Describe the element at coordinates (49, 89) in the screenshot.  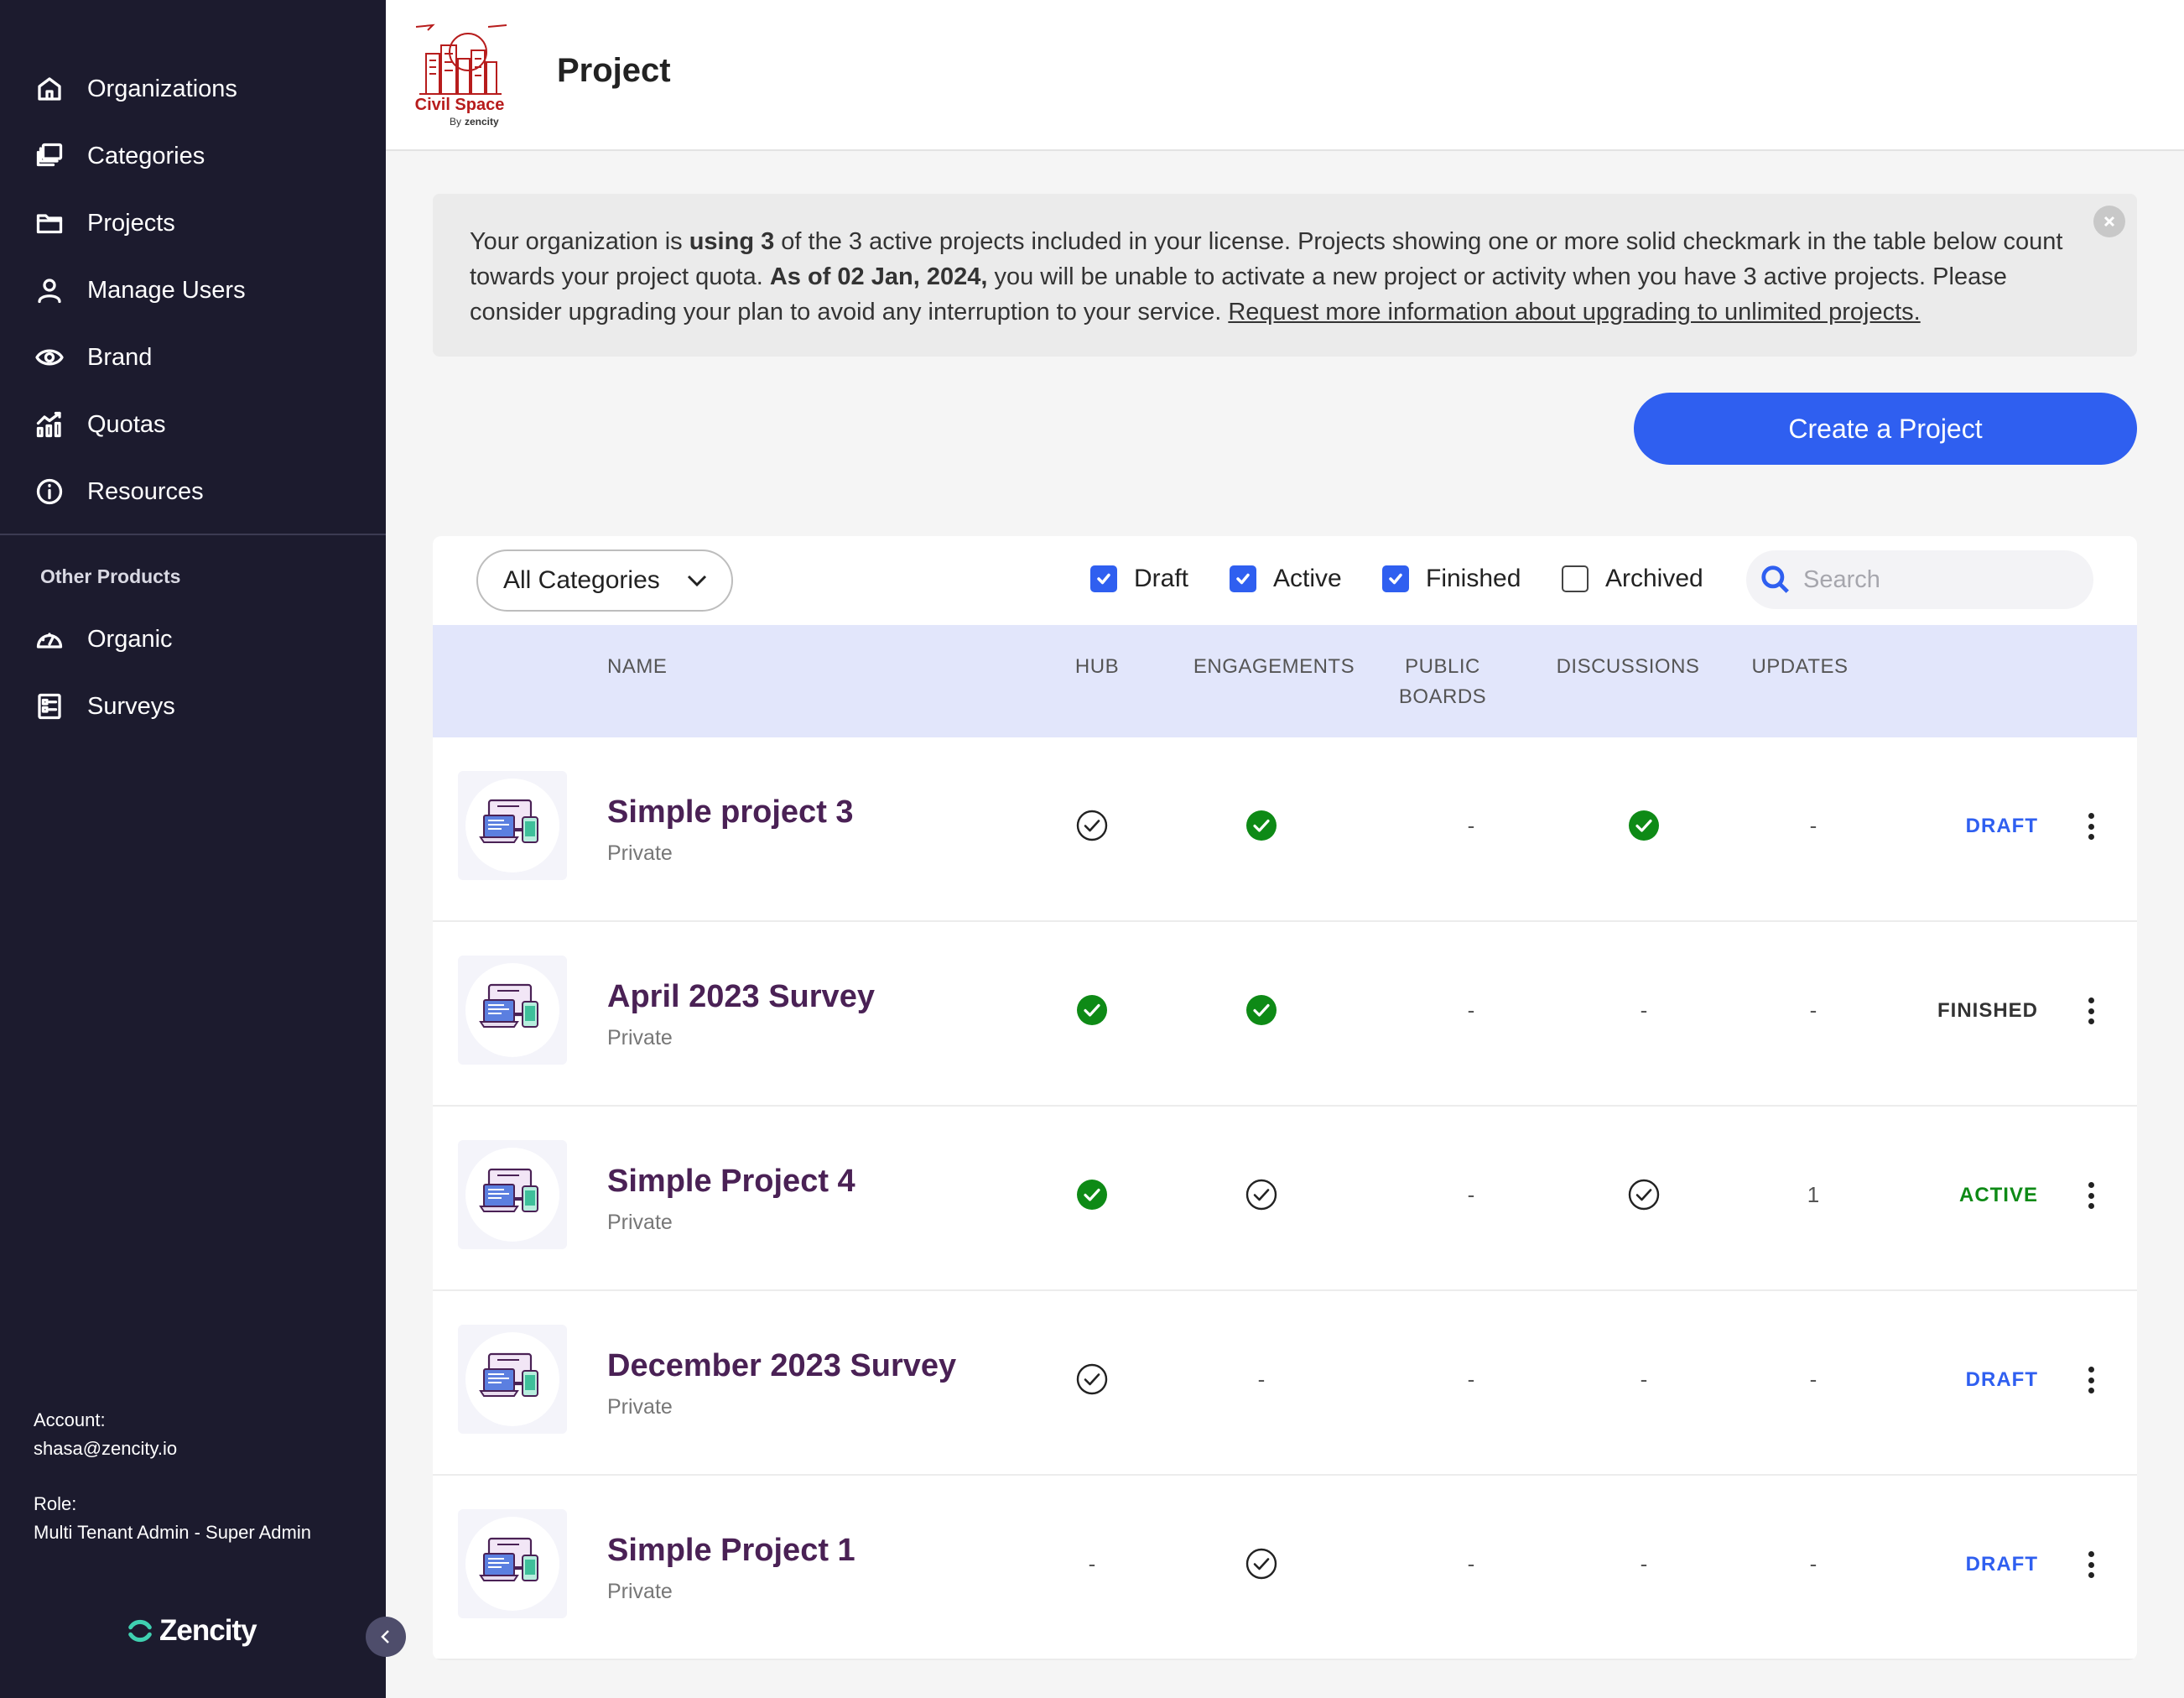
I see `home-icon` at that location.